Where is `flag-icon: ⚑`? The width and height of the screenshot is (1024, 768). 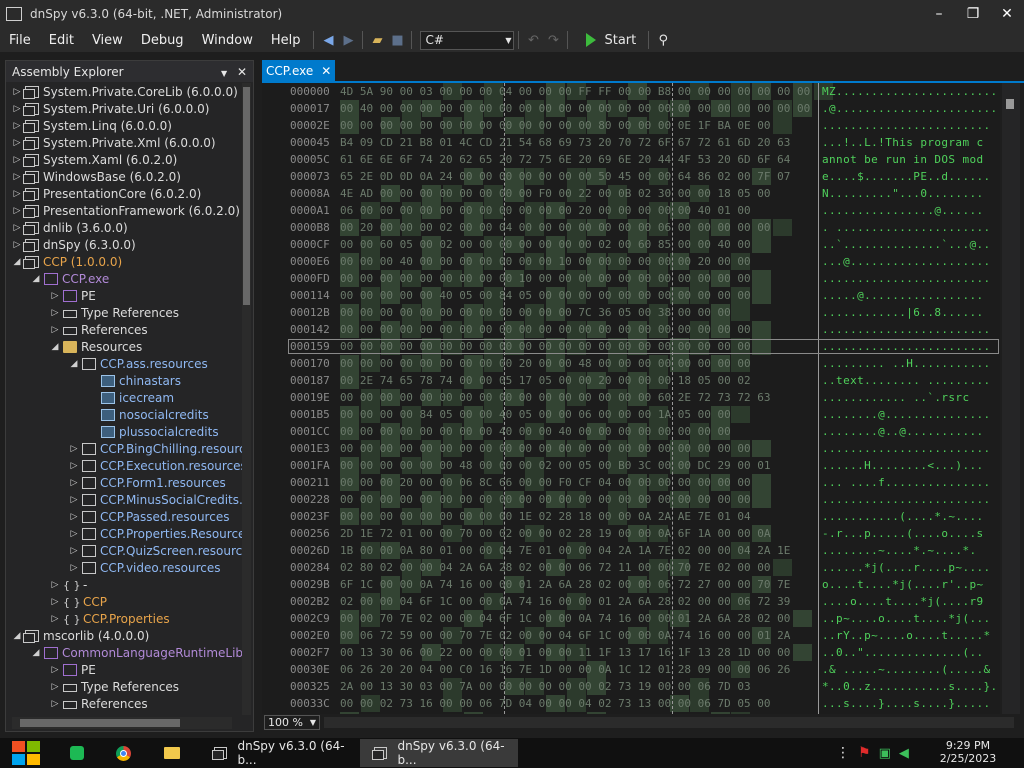
flag-icon: ⚑ is located at coordinates (864, 753).